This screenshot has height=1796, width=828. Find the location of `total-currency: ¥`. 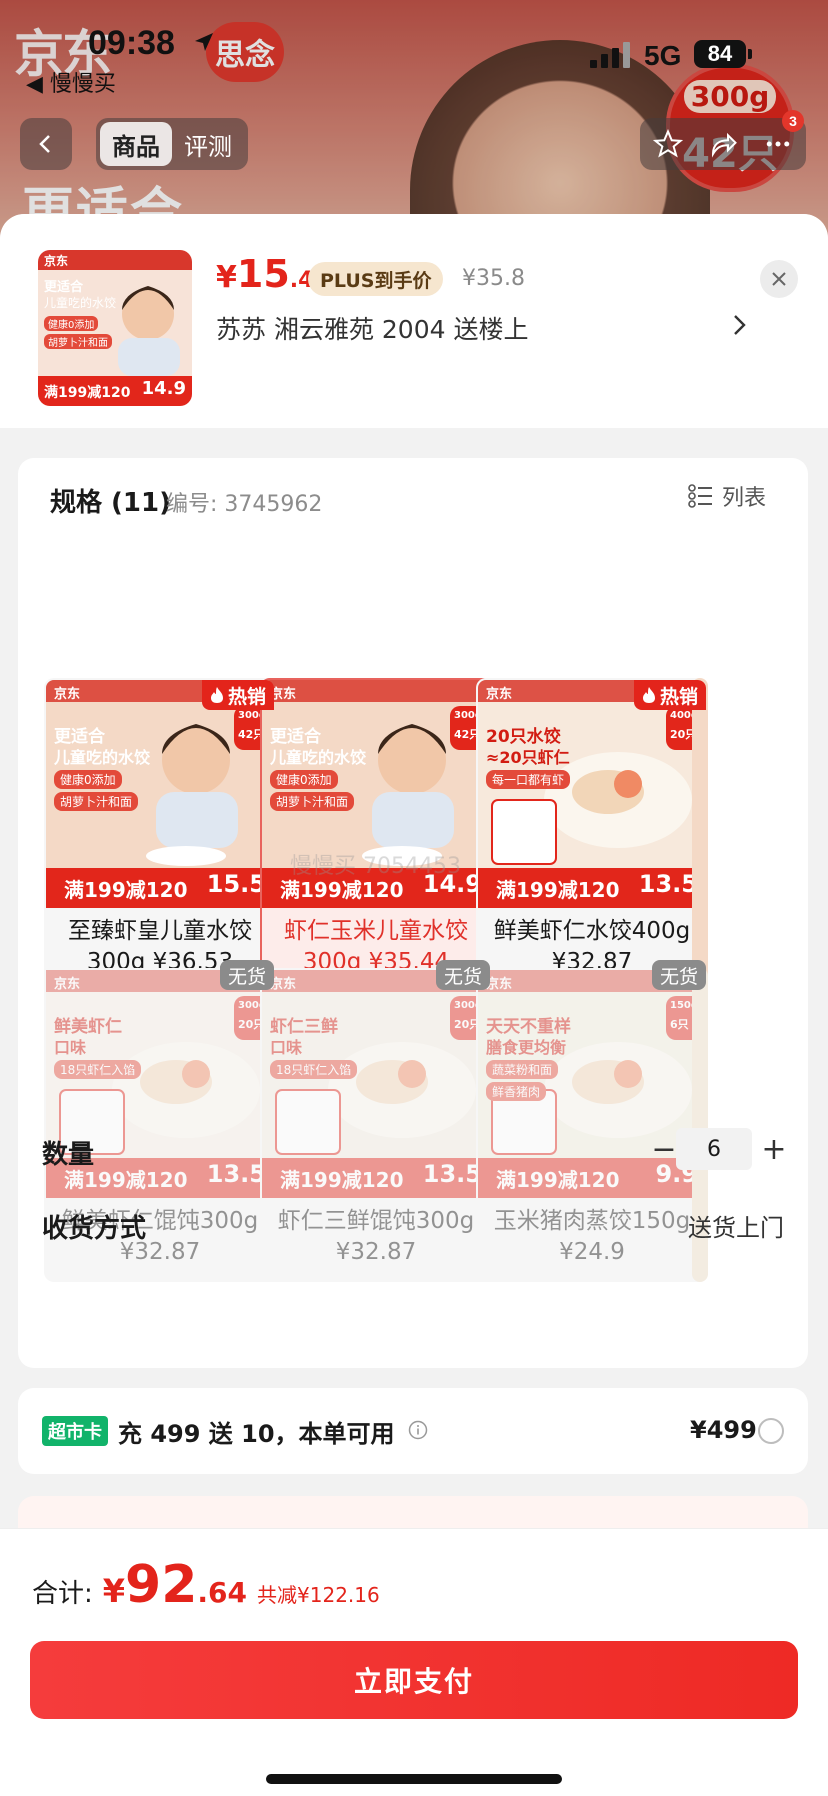

total-currency: ¥ is located at coordinates (114, 1591).